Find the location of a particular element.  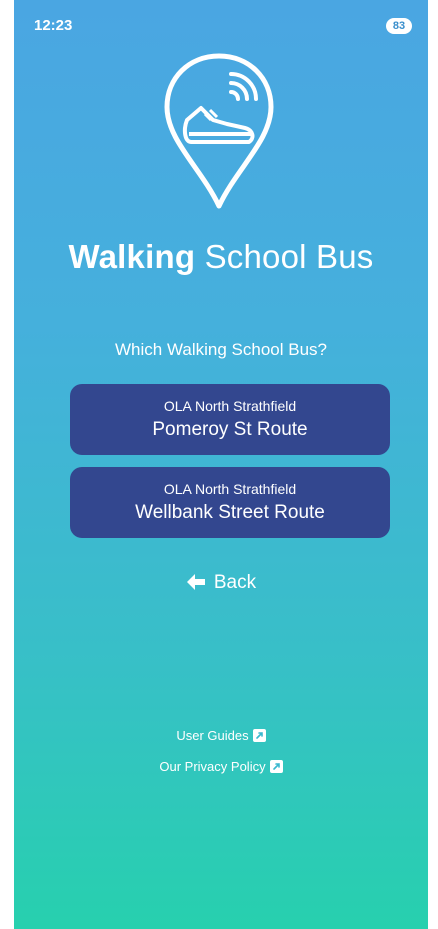

status-time: 12:23 is located at coordinates (53, 25).